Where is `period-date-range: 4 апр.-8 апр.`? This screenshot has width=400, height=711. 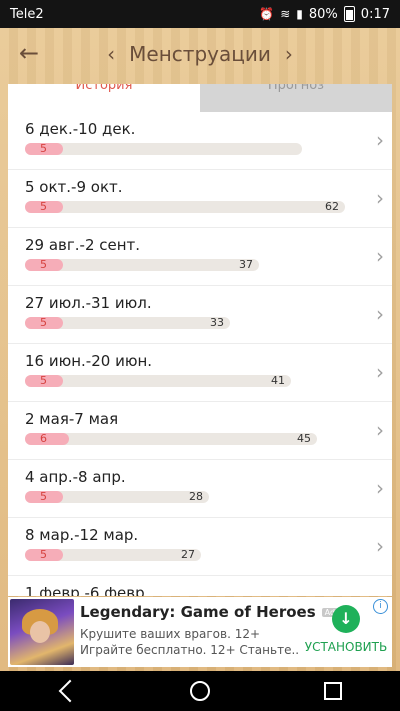
period-date-range: 4 апр.-8 апр. is located at coordinates (75, 477).